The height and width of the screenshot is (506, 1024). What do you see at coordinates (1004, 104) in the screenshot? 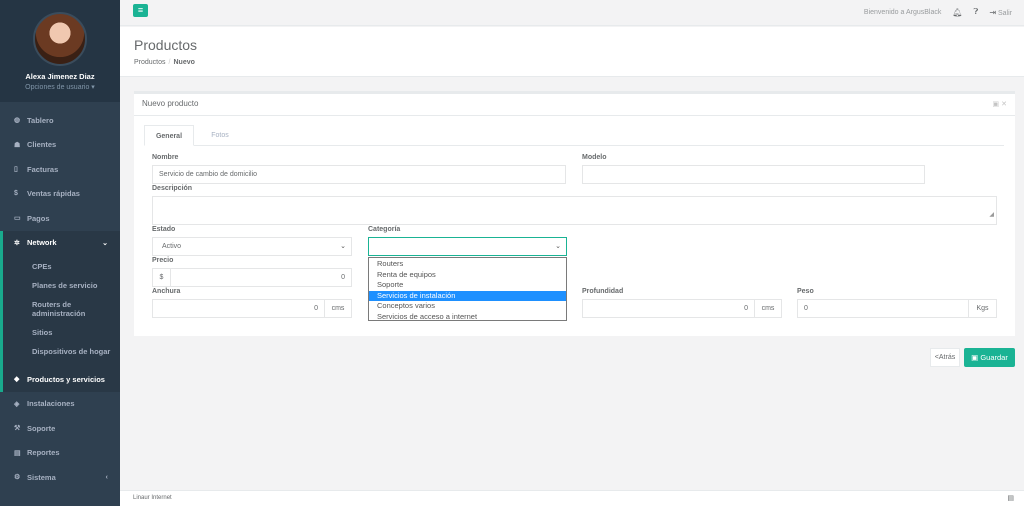
I see `close-icon: ✕` at bounding box center [1004, 104].